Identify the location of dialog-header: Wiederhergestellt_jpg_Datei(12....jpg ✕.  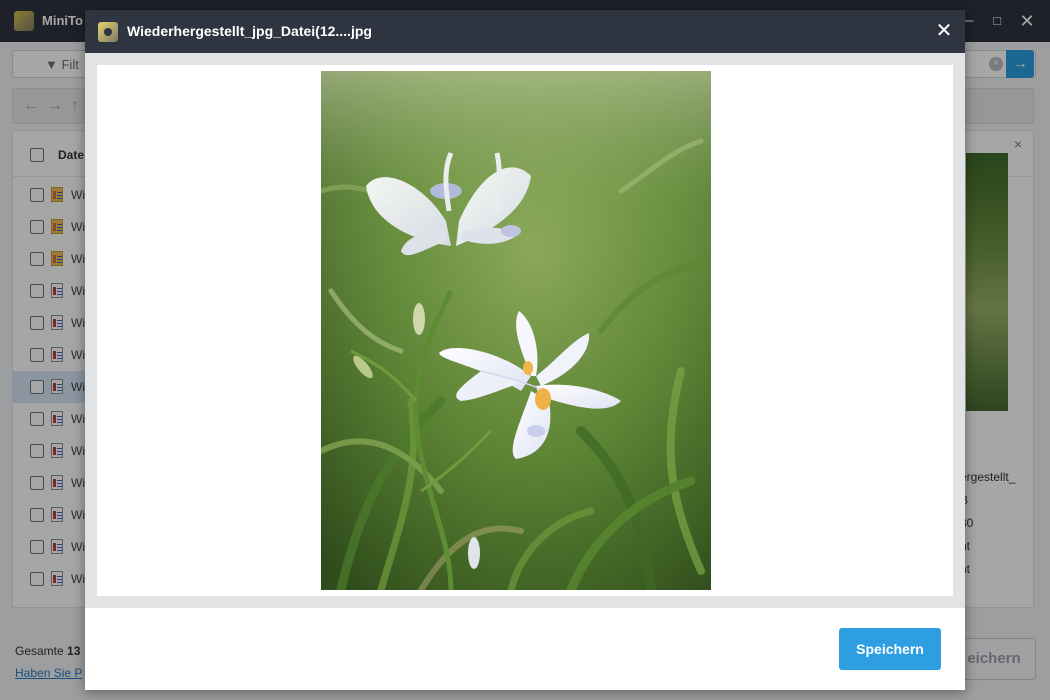
(525, 31).